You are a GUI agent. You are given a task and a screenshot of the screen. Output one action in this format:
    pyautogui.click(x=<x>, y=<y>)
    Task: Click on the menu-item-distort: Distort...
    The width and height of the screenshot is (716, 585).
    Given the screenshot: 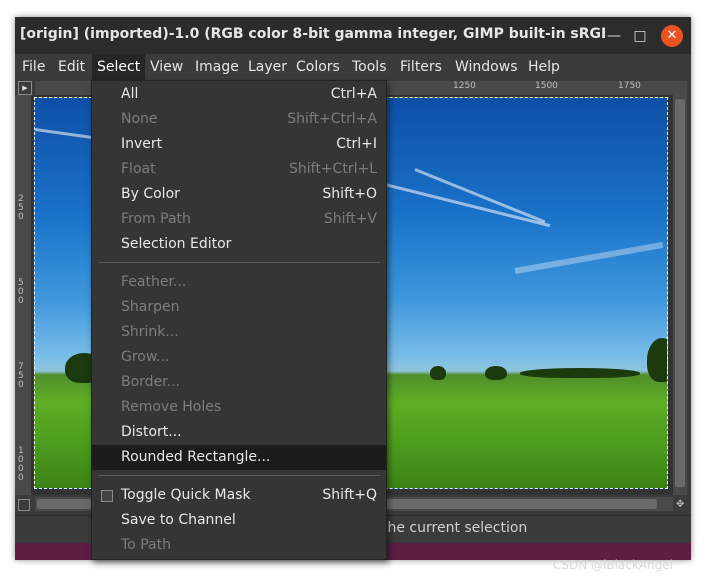 What is the action you would take?
    pyautogui.click(x=239, y=432)
    